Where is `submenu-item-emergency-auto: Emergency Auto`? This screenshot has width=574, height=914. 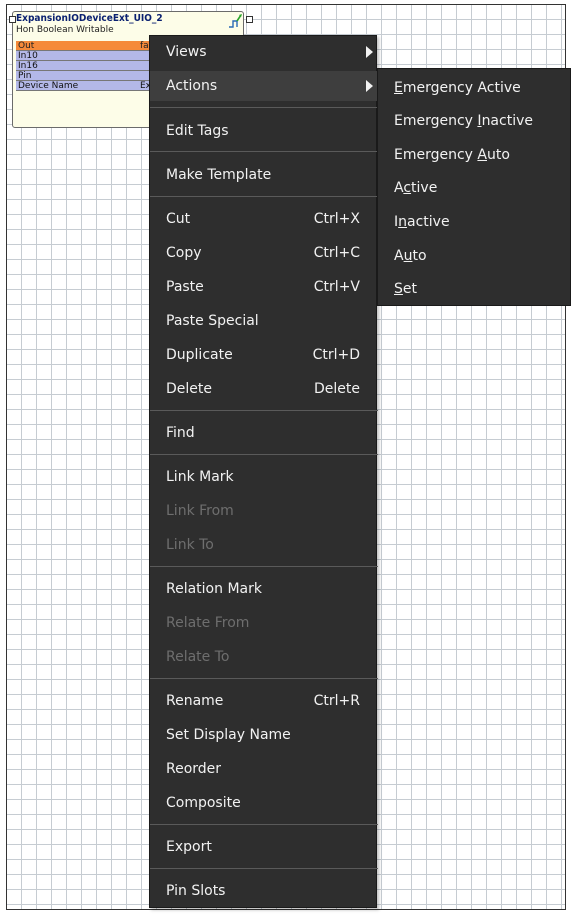 submenu-item-emergency-auto: Emergency Auto is located at coordinates (475, 155).